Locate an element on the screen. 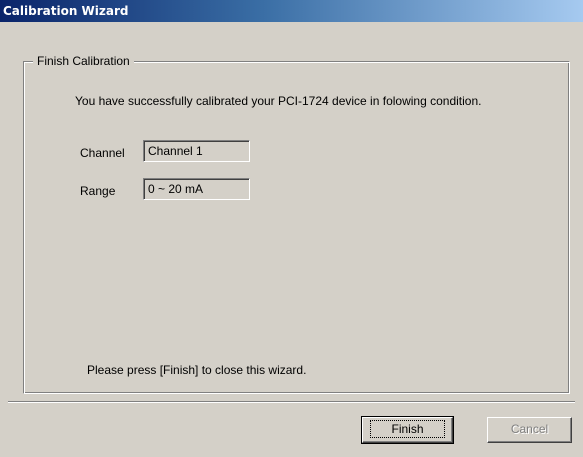 Image resolution: width=583 pixels, height=457 pixels. channel-label: Channel is located at coordinates (102, 153).